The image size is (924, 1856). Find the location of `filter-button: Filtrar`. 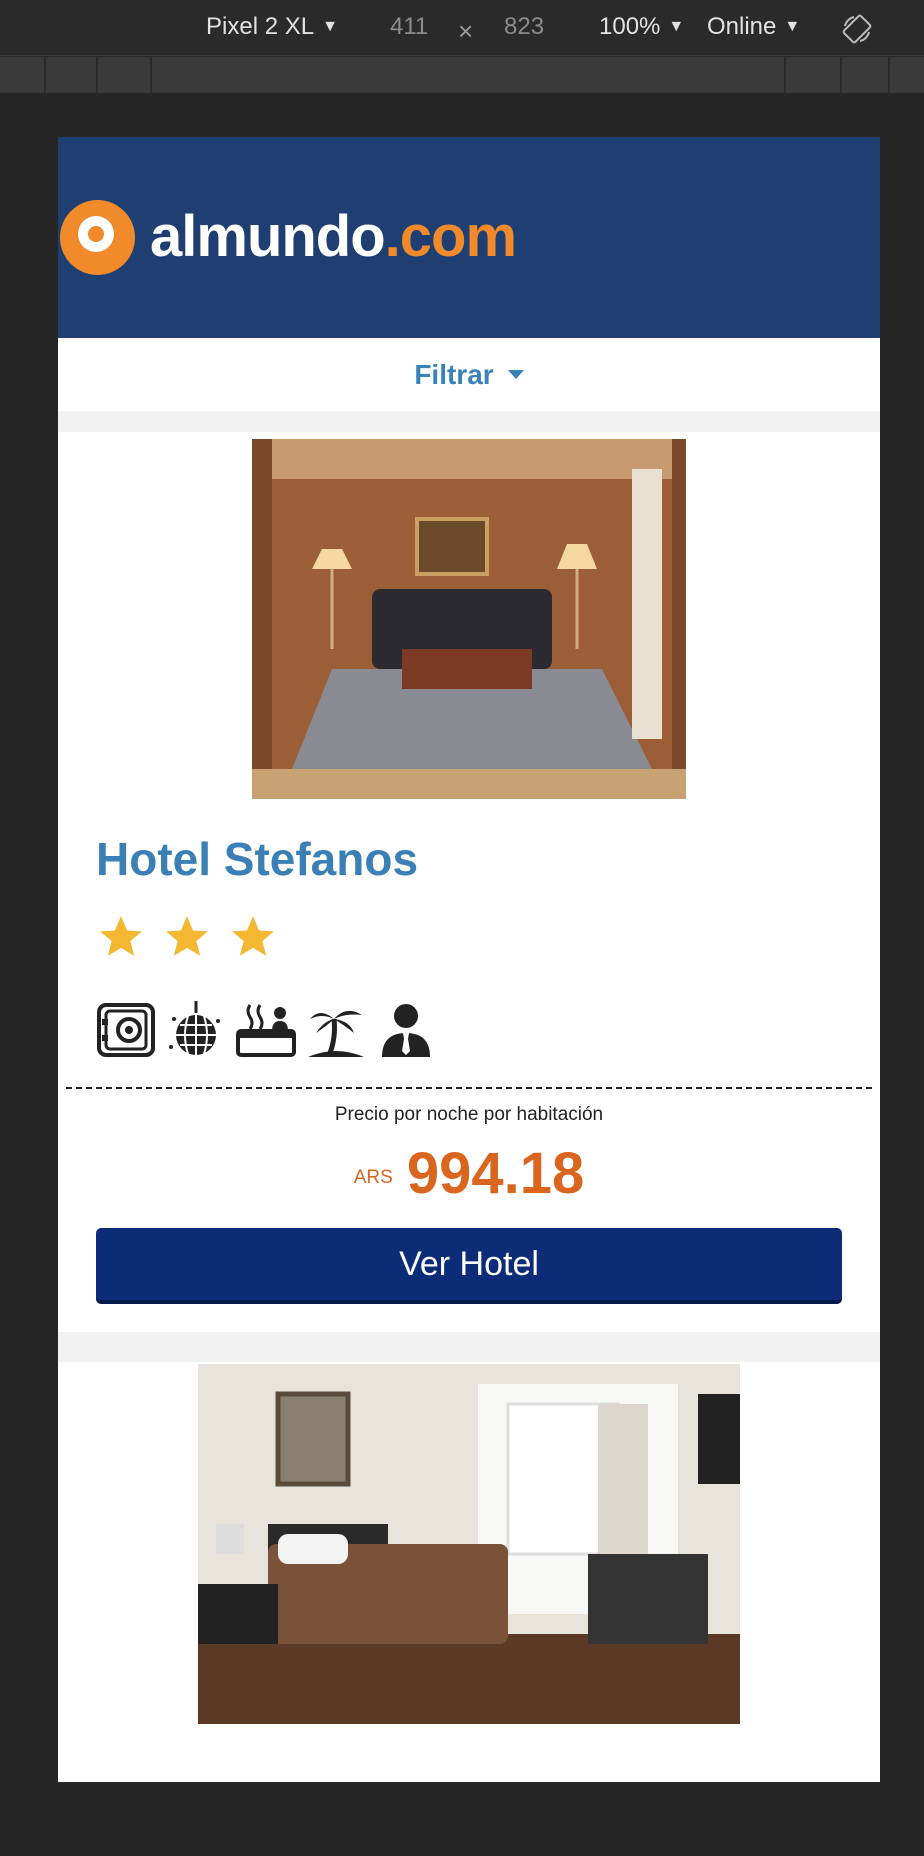

filter-button: Filtrar is located at coordinates (469, 374).